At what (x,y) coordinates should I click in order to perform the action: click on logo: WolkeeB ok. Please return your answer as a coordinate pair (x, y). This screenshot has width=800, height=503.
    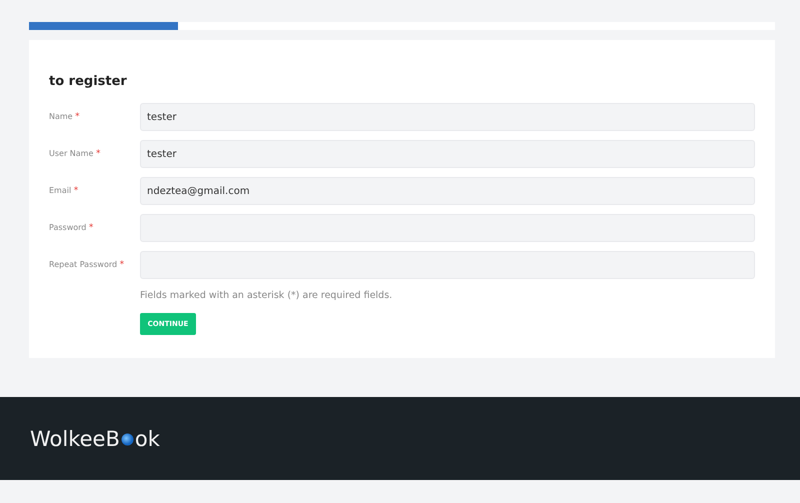
    Looking at the image, I should click on (95, 438).